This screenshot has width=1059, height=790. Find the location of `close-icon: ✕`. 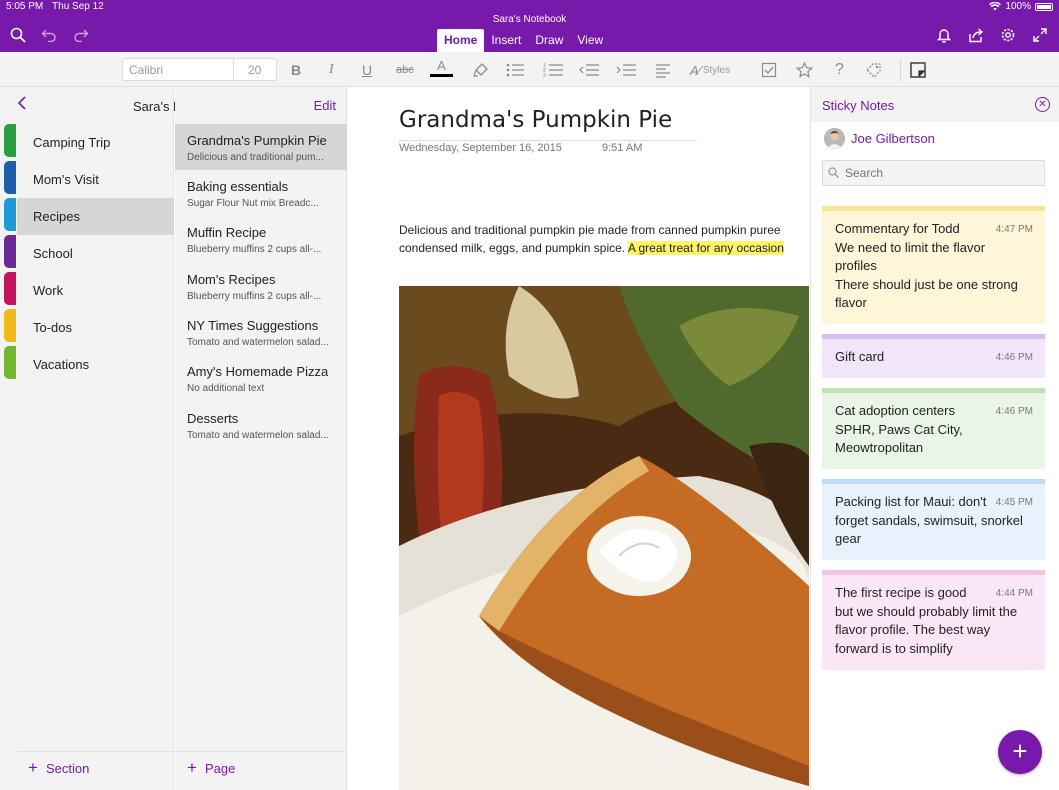

close-icon: ✕ is located at coordinates (1042, 104).